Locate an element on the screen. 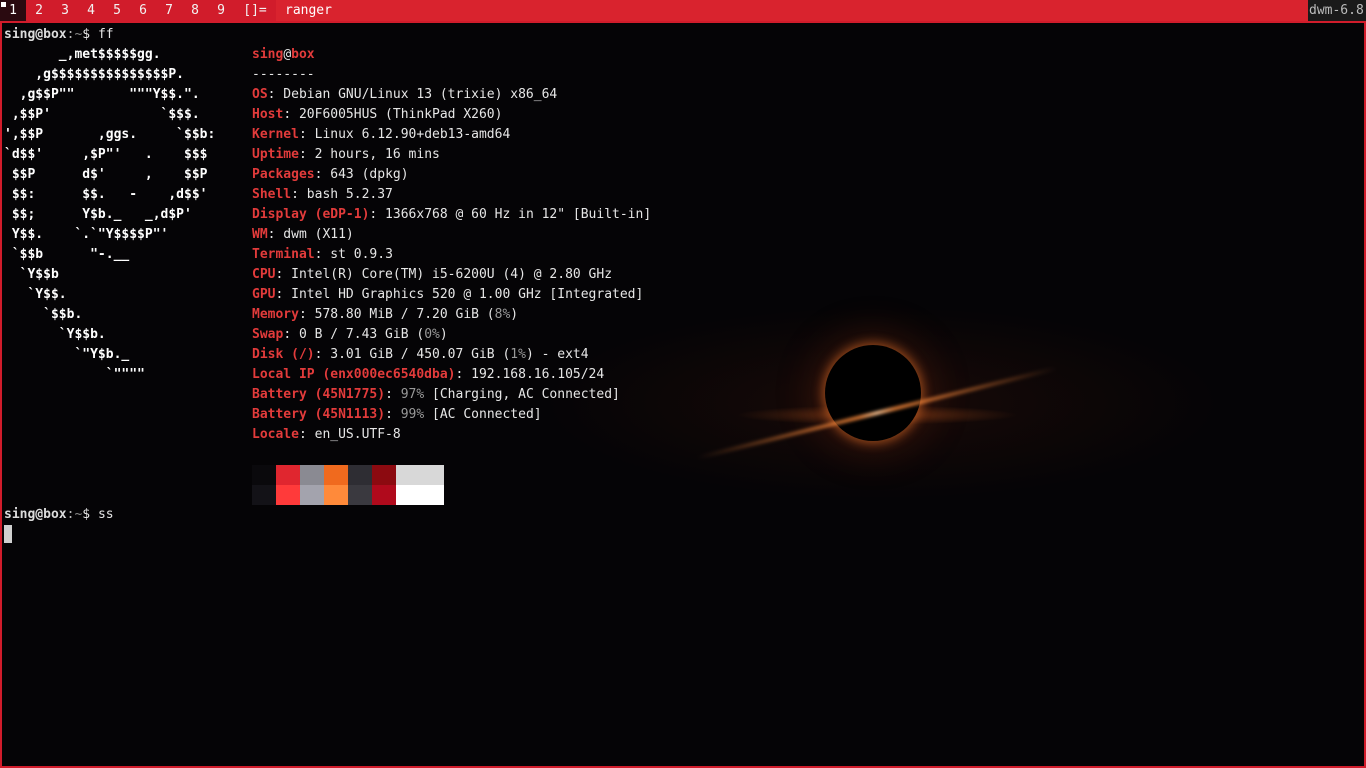 The height and width of the screenshot is (768, 1366). info-key: Disk (/) is located at coordinates (283, 354).